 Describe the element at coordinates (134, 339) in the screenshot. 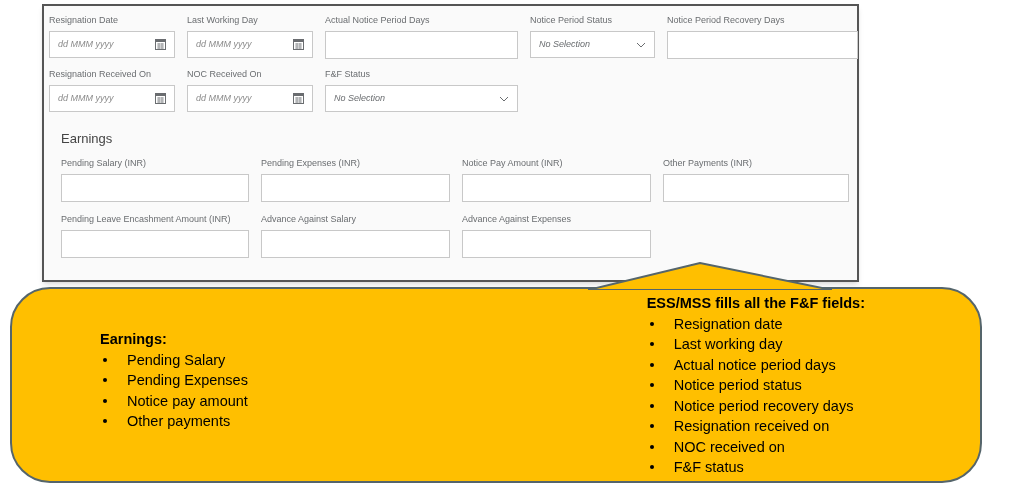

I see `callout-heading: Earnings:` at that location.